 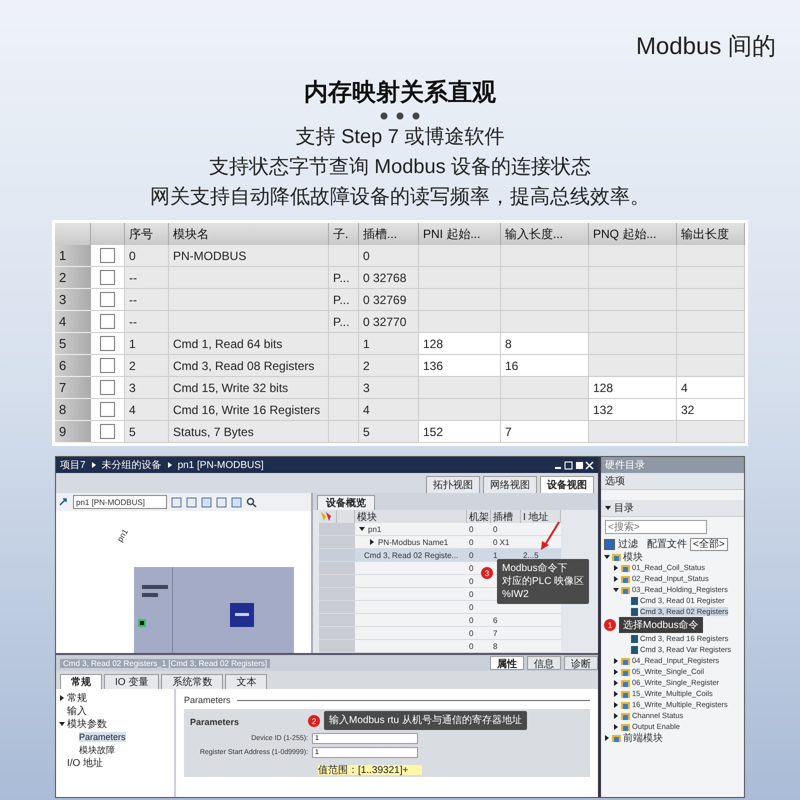 I want to click on nav-item: 模块故障, so click(x=97, y=750).